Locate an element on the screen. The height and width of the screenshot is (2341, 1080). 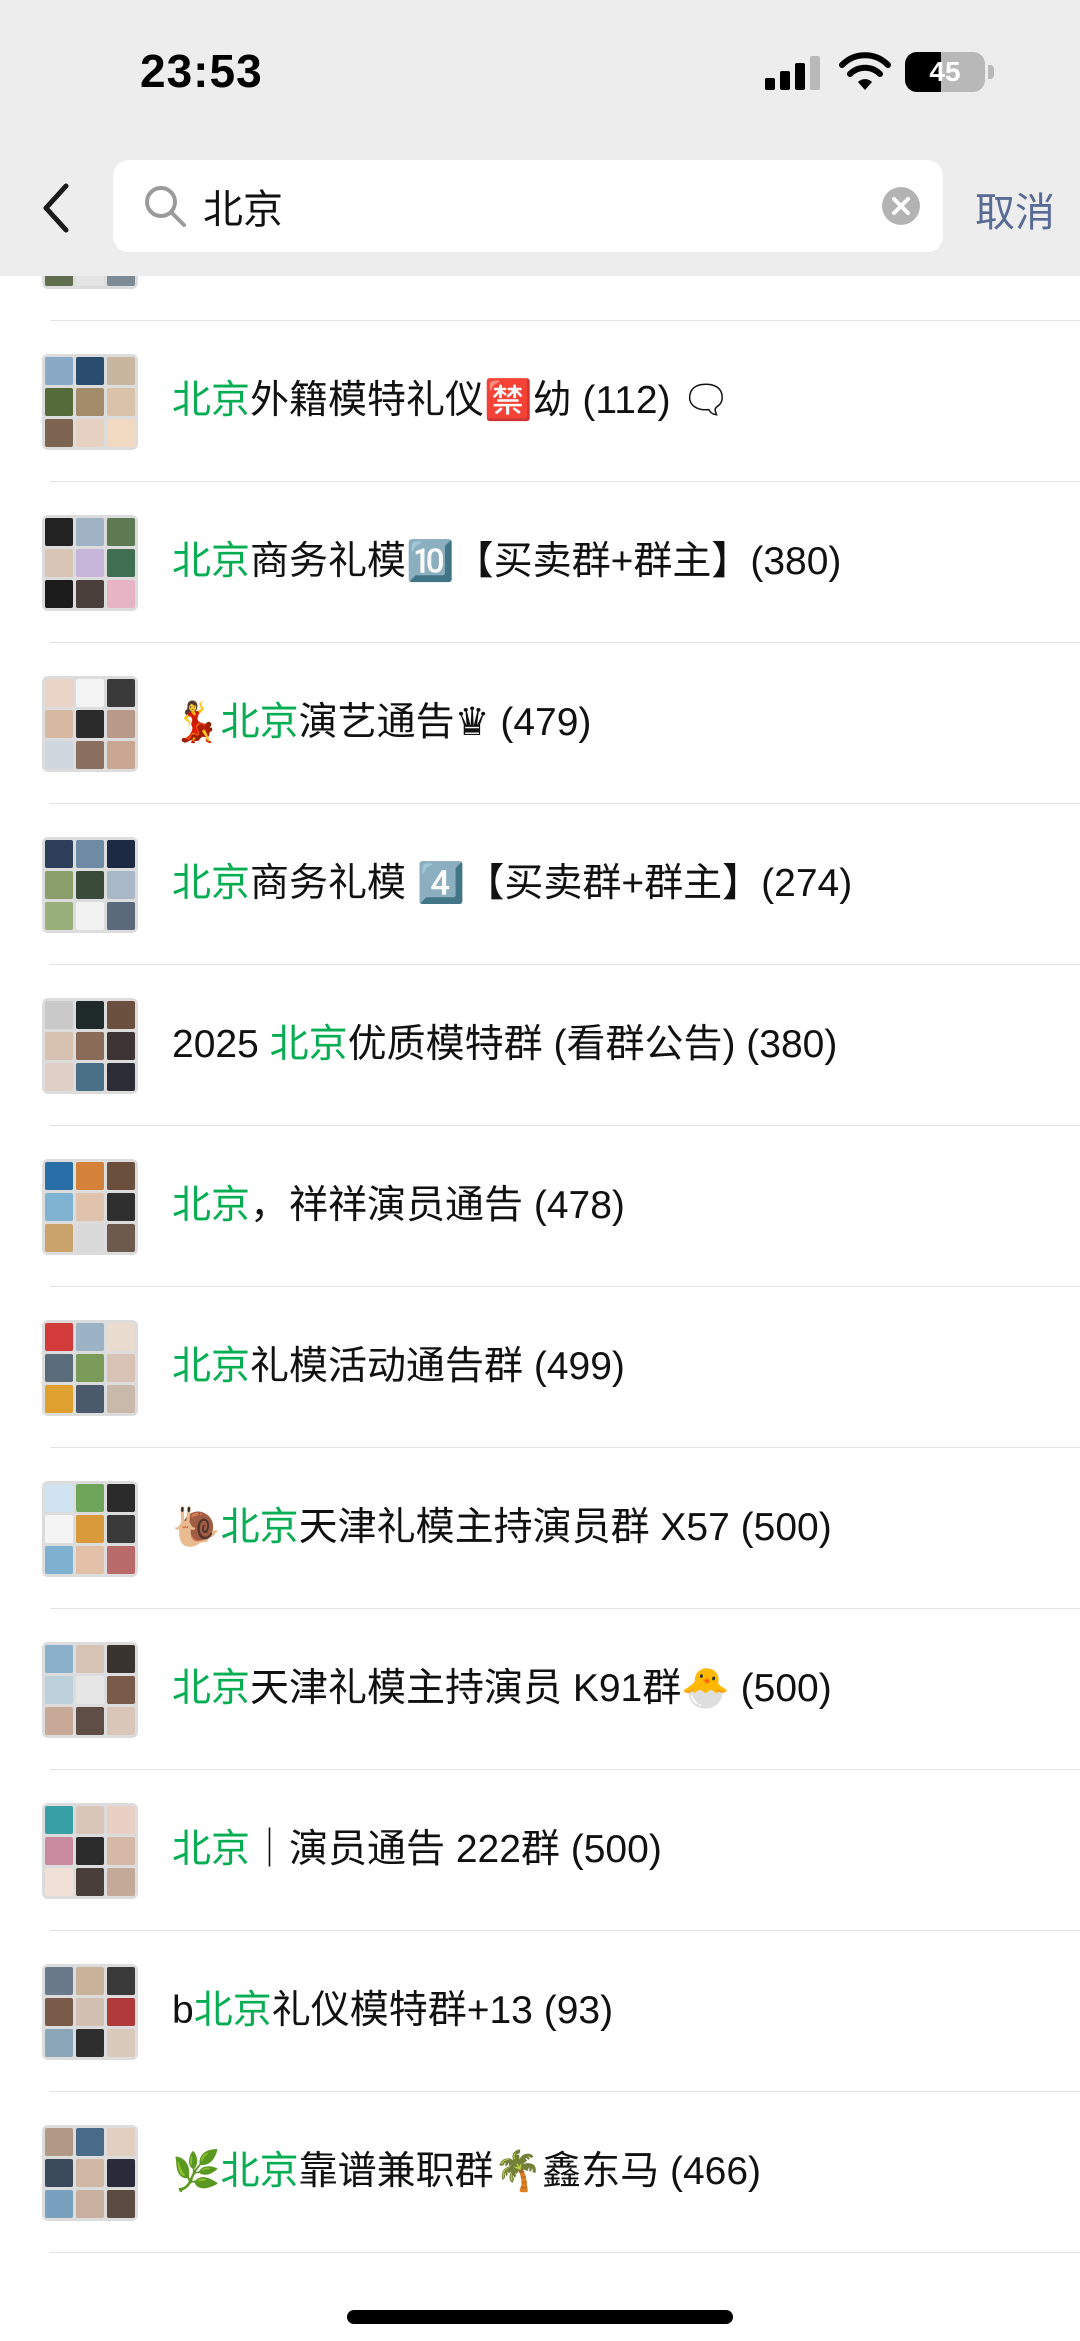
group-result-row: 🐌北京天津礼模主持演员群 X57 (500) is located at coordinates (540, 1528).